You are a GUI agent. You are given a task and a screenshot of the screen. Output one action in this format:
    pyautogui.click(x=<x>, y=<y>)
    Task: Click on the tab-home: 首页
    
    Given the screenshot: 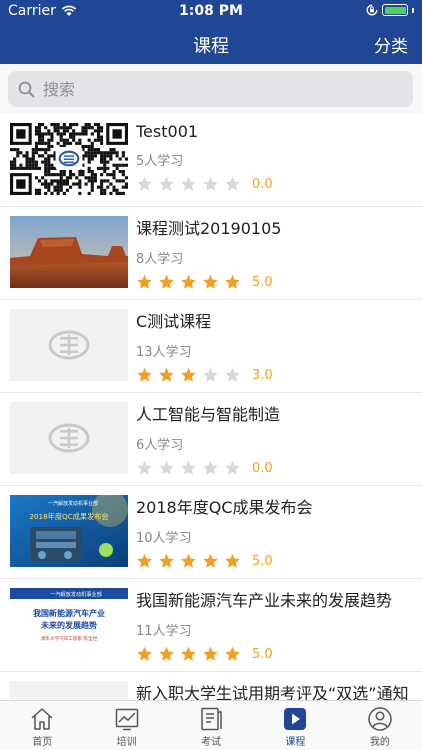 What is the action you would take?
    pyautogui.click(x=42, y=725)
    